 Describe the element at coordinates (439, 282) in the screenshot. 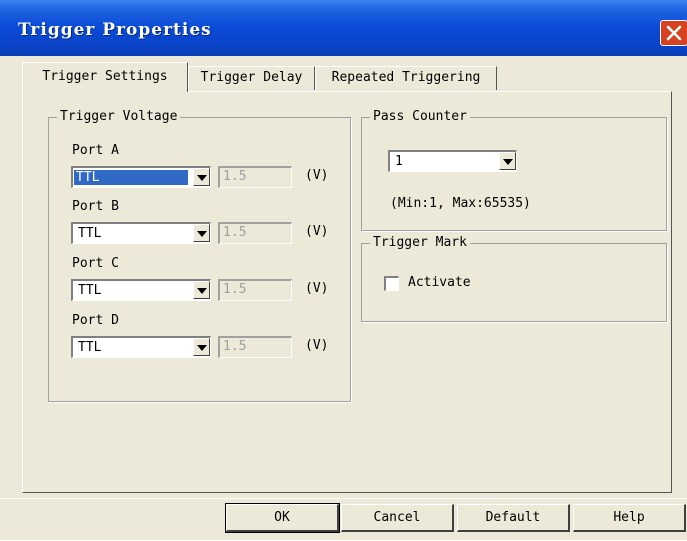

I see `activate-label: Activate` at that location.